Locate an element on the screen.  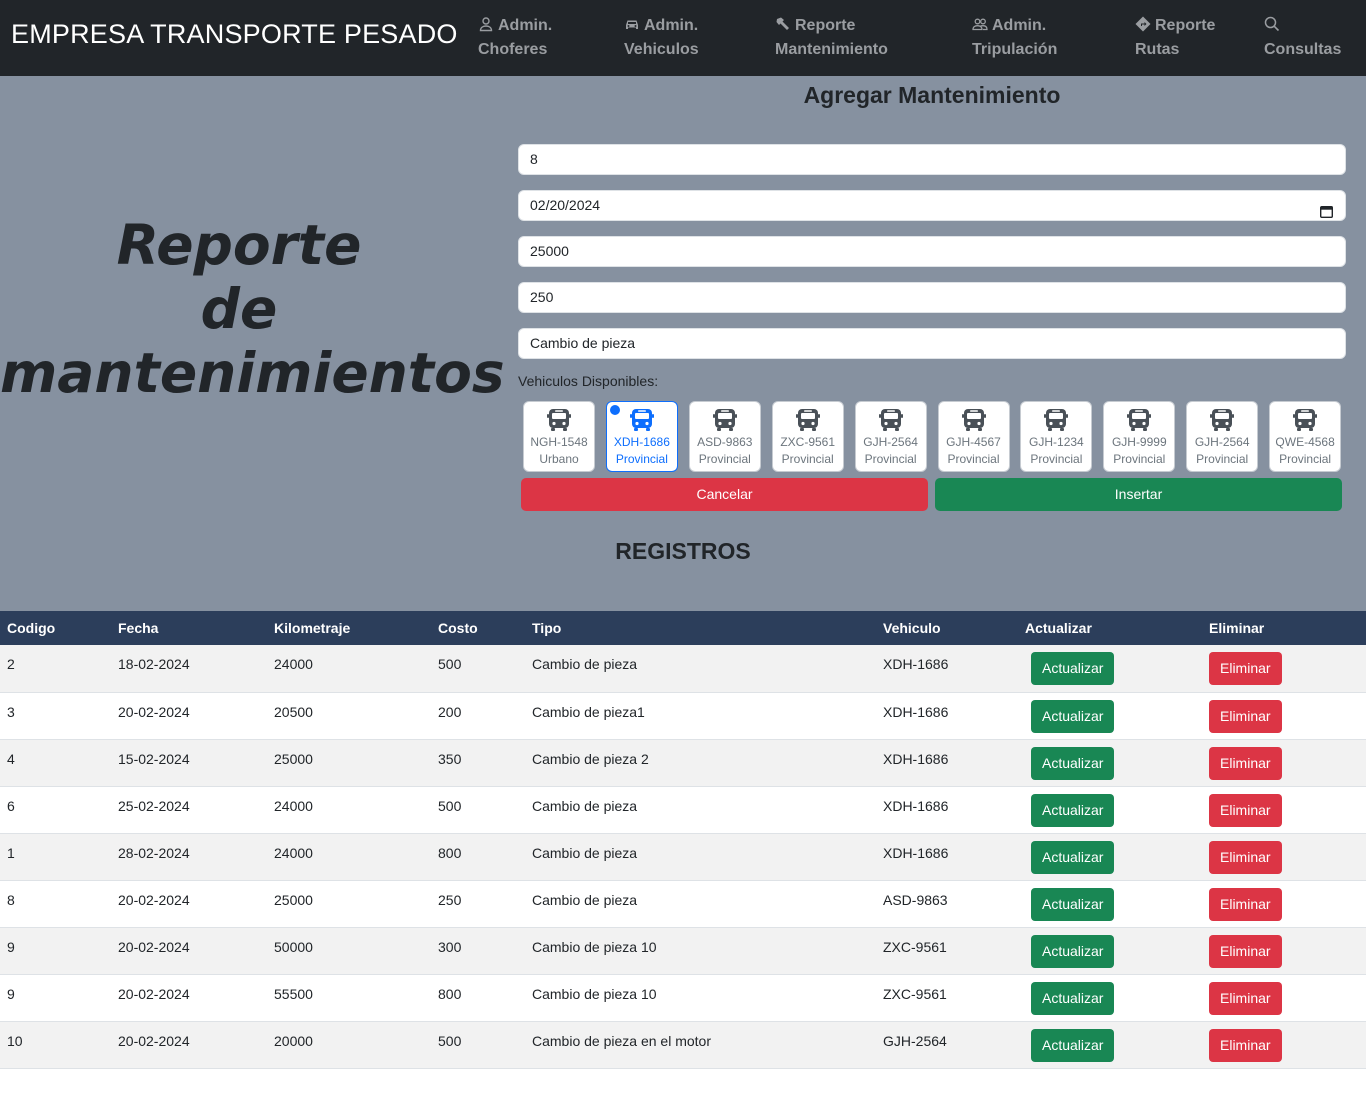
vehicle-option: ASD-9863 Provincial is located at coordinates (724, 436).